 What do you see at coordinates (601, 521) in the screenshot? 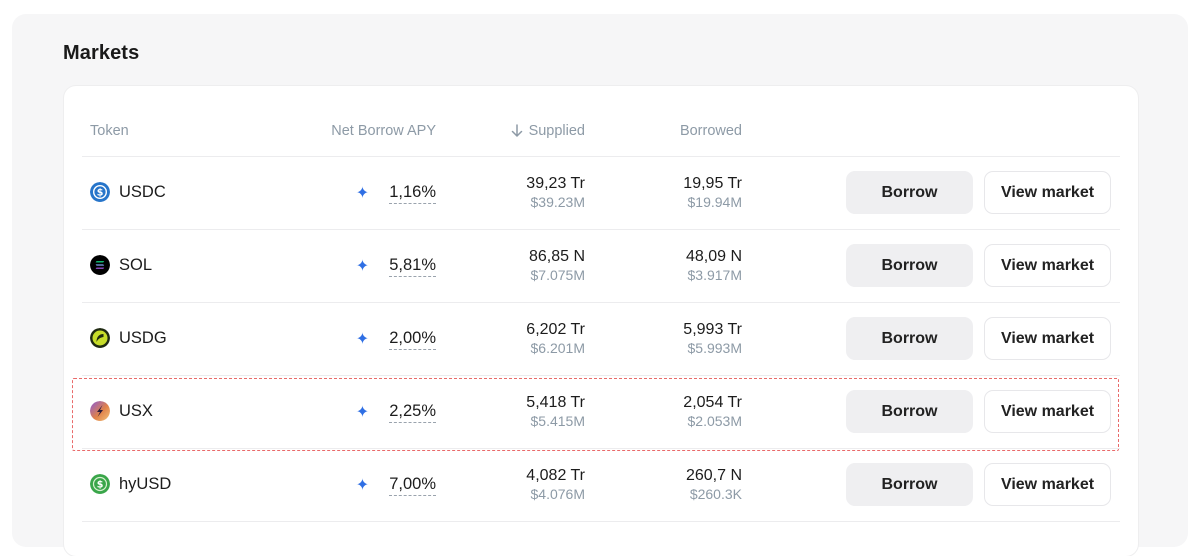
I see `row-divider` at bounding box center [601, 521].